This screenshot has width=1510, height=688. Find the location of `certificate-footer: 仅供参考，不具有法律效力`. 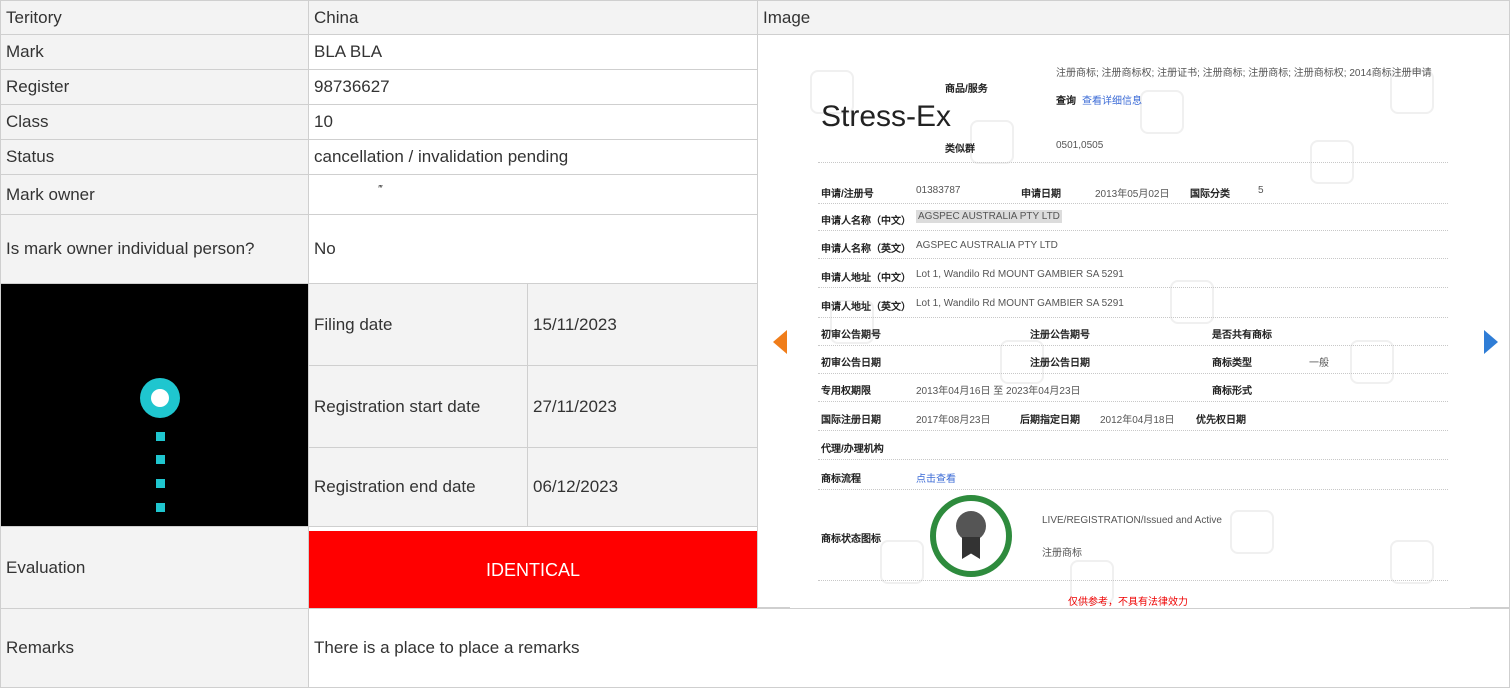

certificate-footer: 仅供参考，不具有法律效力 is located at coordinates (1128, 602).